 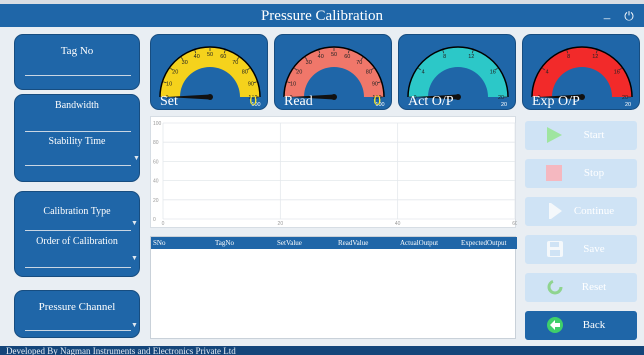 I want to click on stop-button-label: Stop, so click(x=594, y=173).